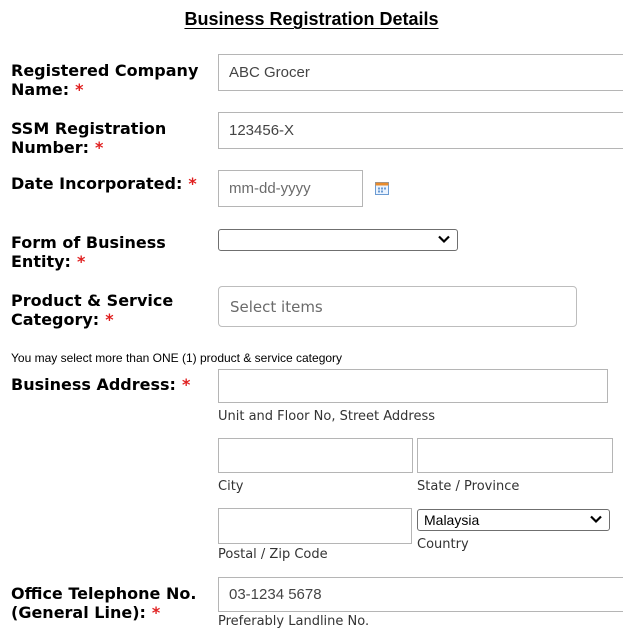 Image resolution: width=623 pixels, height=630 pixels. I want to click on business-entity-select, so click(338, 240).